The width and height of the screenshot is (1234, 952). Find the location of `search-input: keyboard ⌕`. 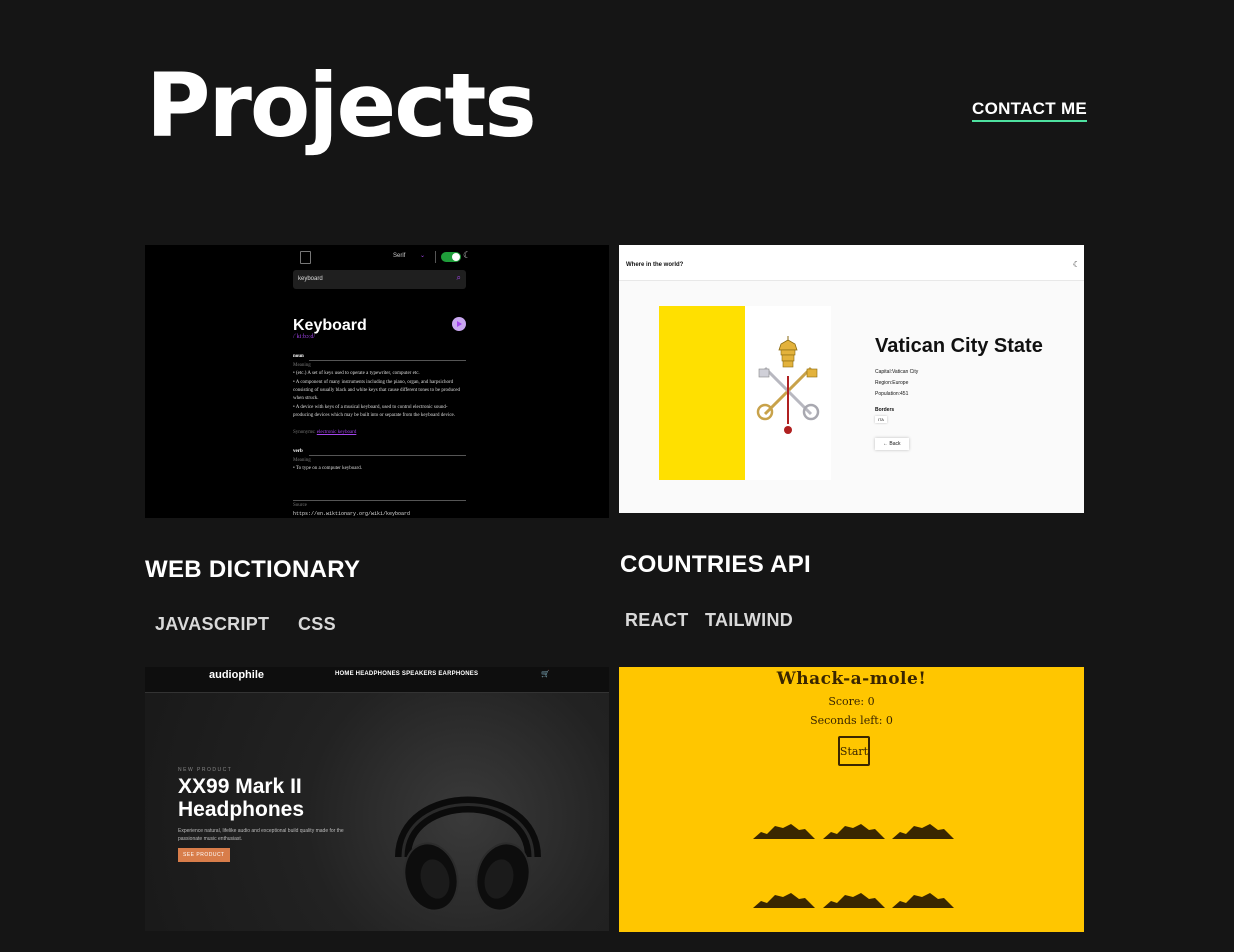

search-input: keyboard ⌕ is located at coordinates (379, 279).